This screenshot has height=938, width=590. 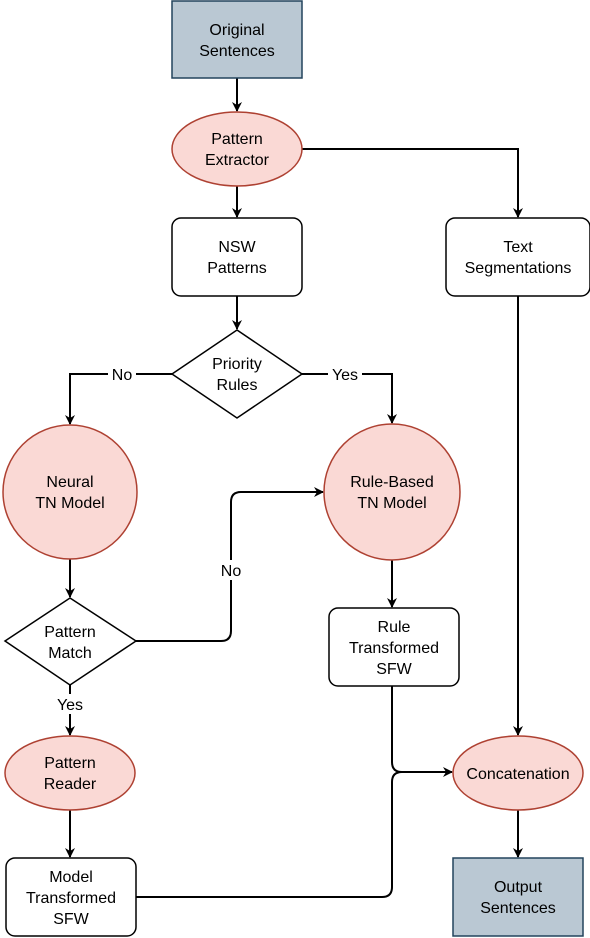 I want to click on node-model-transformed-sfw: Model Transformed SFW, so click(x=71, y=897).